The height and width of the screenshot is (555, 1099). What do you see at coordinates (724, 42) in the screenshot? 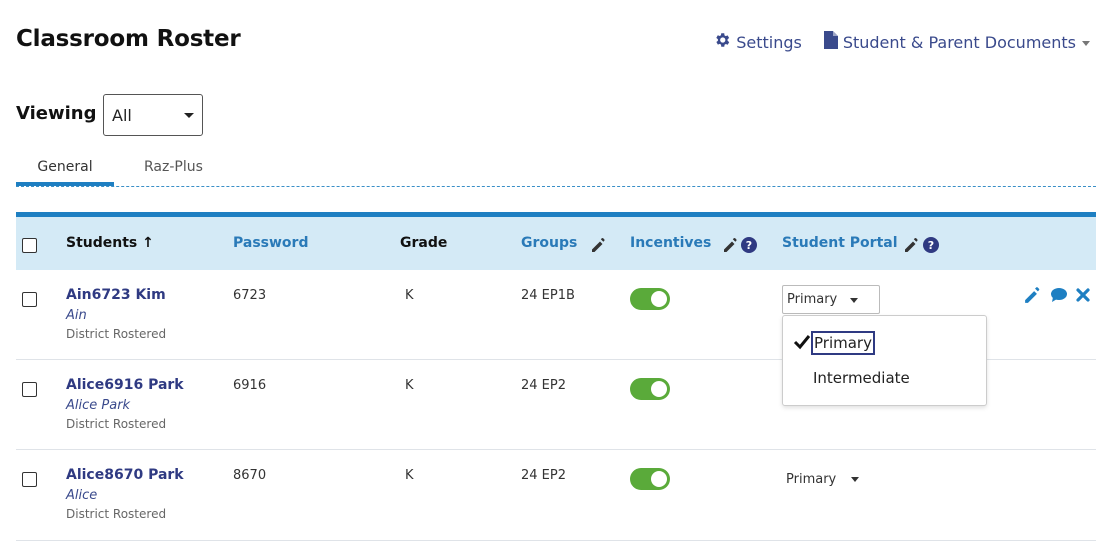
I see `gear-icon` at bounding box center [724, 42].